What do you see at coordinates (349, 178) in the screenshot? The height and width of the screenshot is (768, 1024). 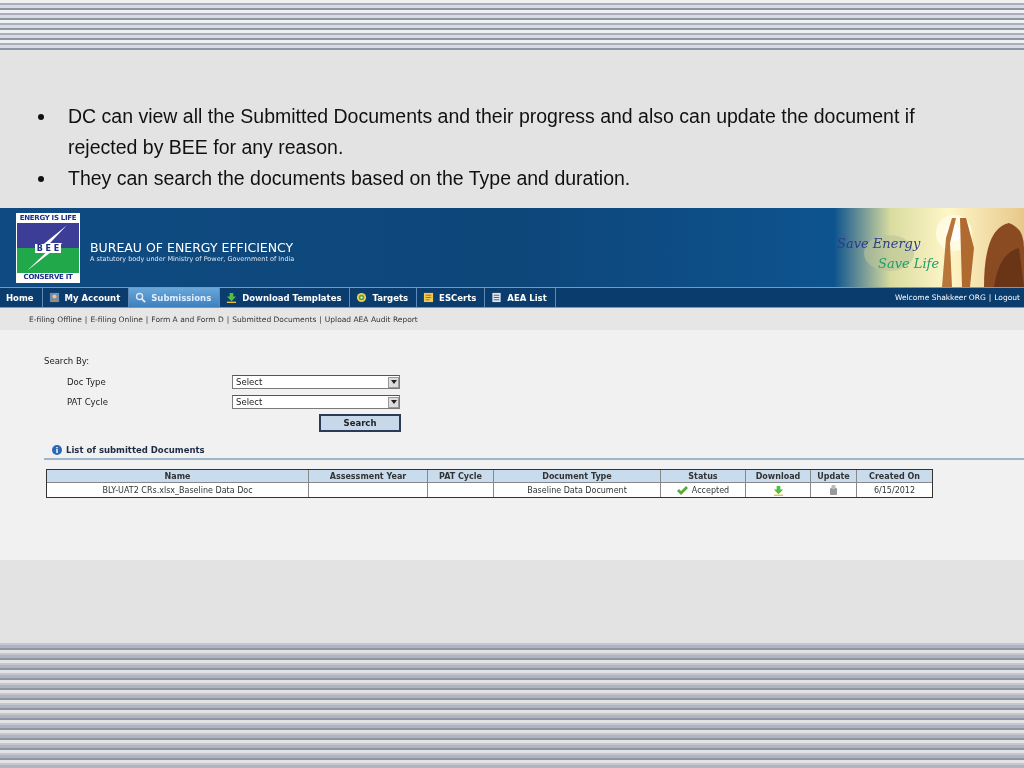 I see `bullet-text: They can search the documents based on the Type and duration.` at bounding box center [349, 178].